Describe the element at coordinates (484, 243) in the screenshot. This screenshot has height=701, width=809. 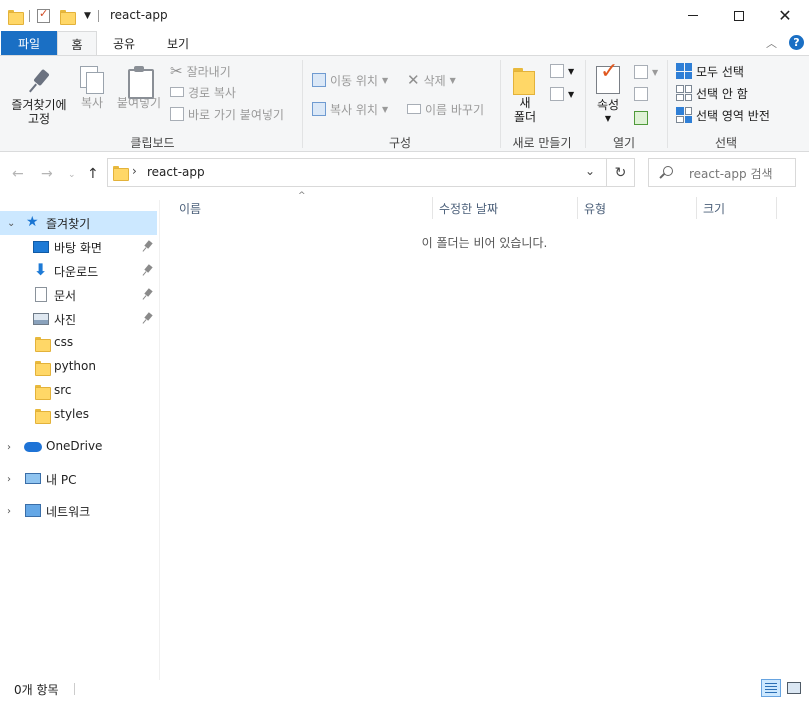
I see `empty-folder-message: 이 폴더는 비어 있습니다.` at that location.